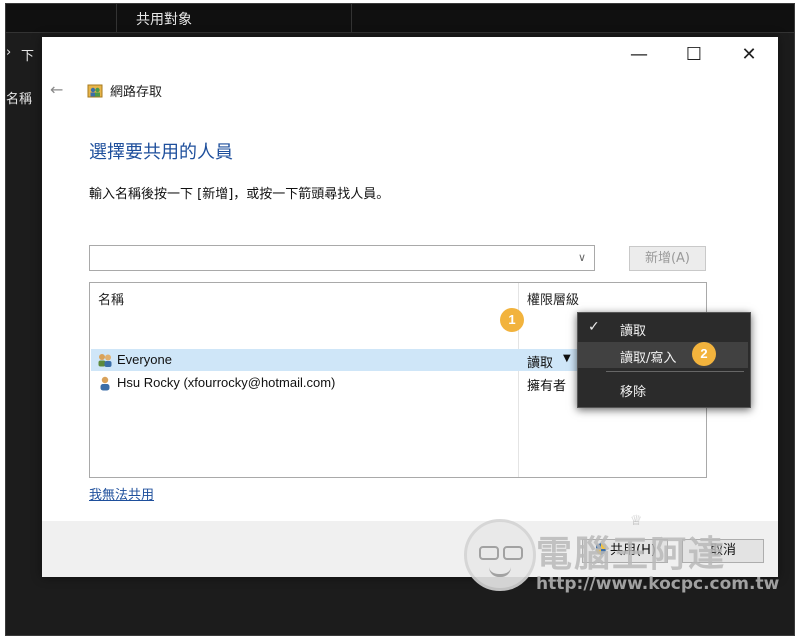 The height and width of the screenshot is (642, 800). I want to click on column-header-permission: 權限層級, so click(553, 298).